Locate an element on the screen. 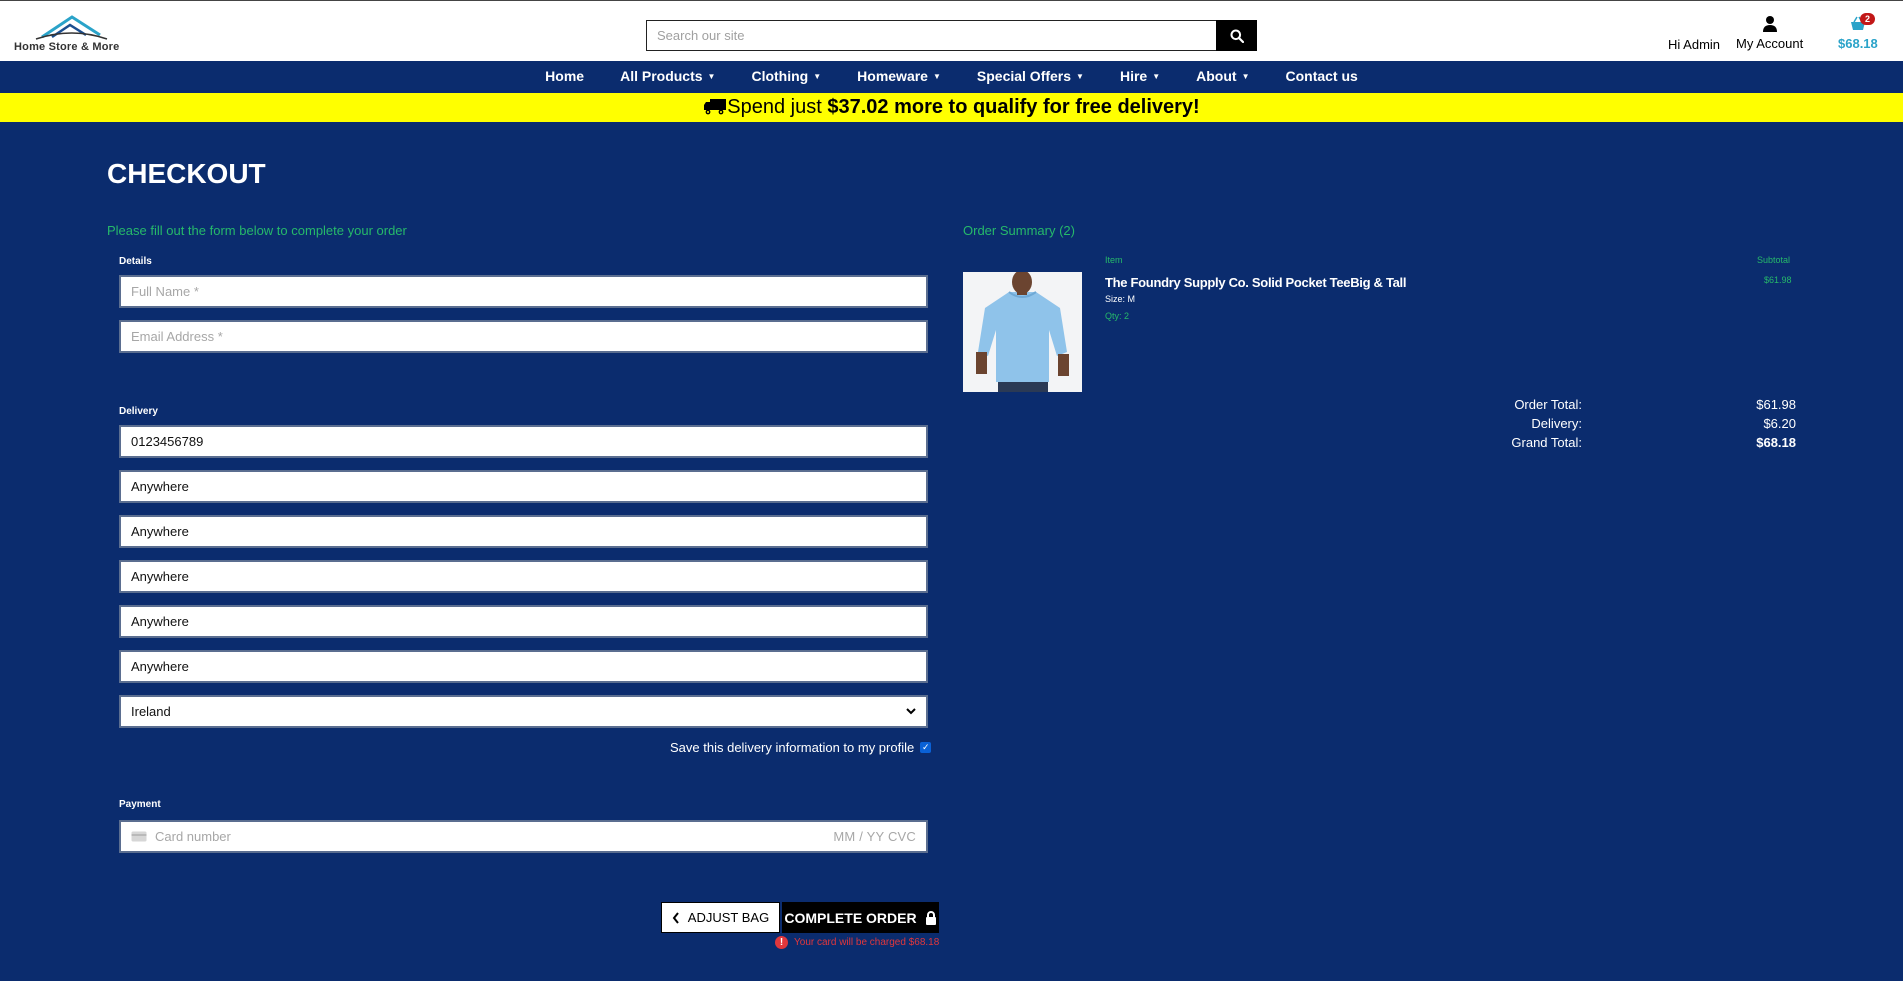 The height and width of the screenshot is (981, 1903). subtotal-column-header: Subtotal is located at coordinates (1774, 260).